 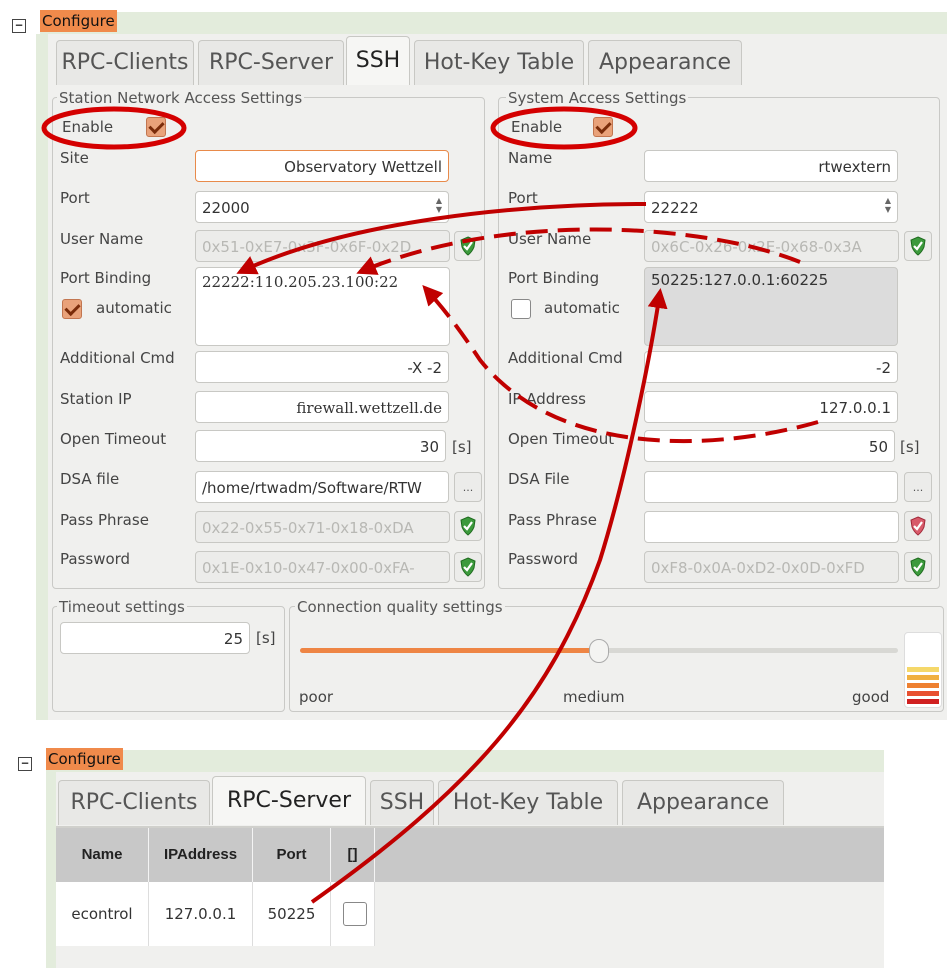 What do you see at coordinates (910, 447) in the screenshot?
I see `system-timeout-unit: [s]` at bounding box center [910, 447].